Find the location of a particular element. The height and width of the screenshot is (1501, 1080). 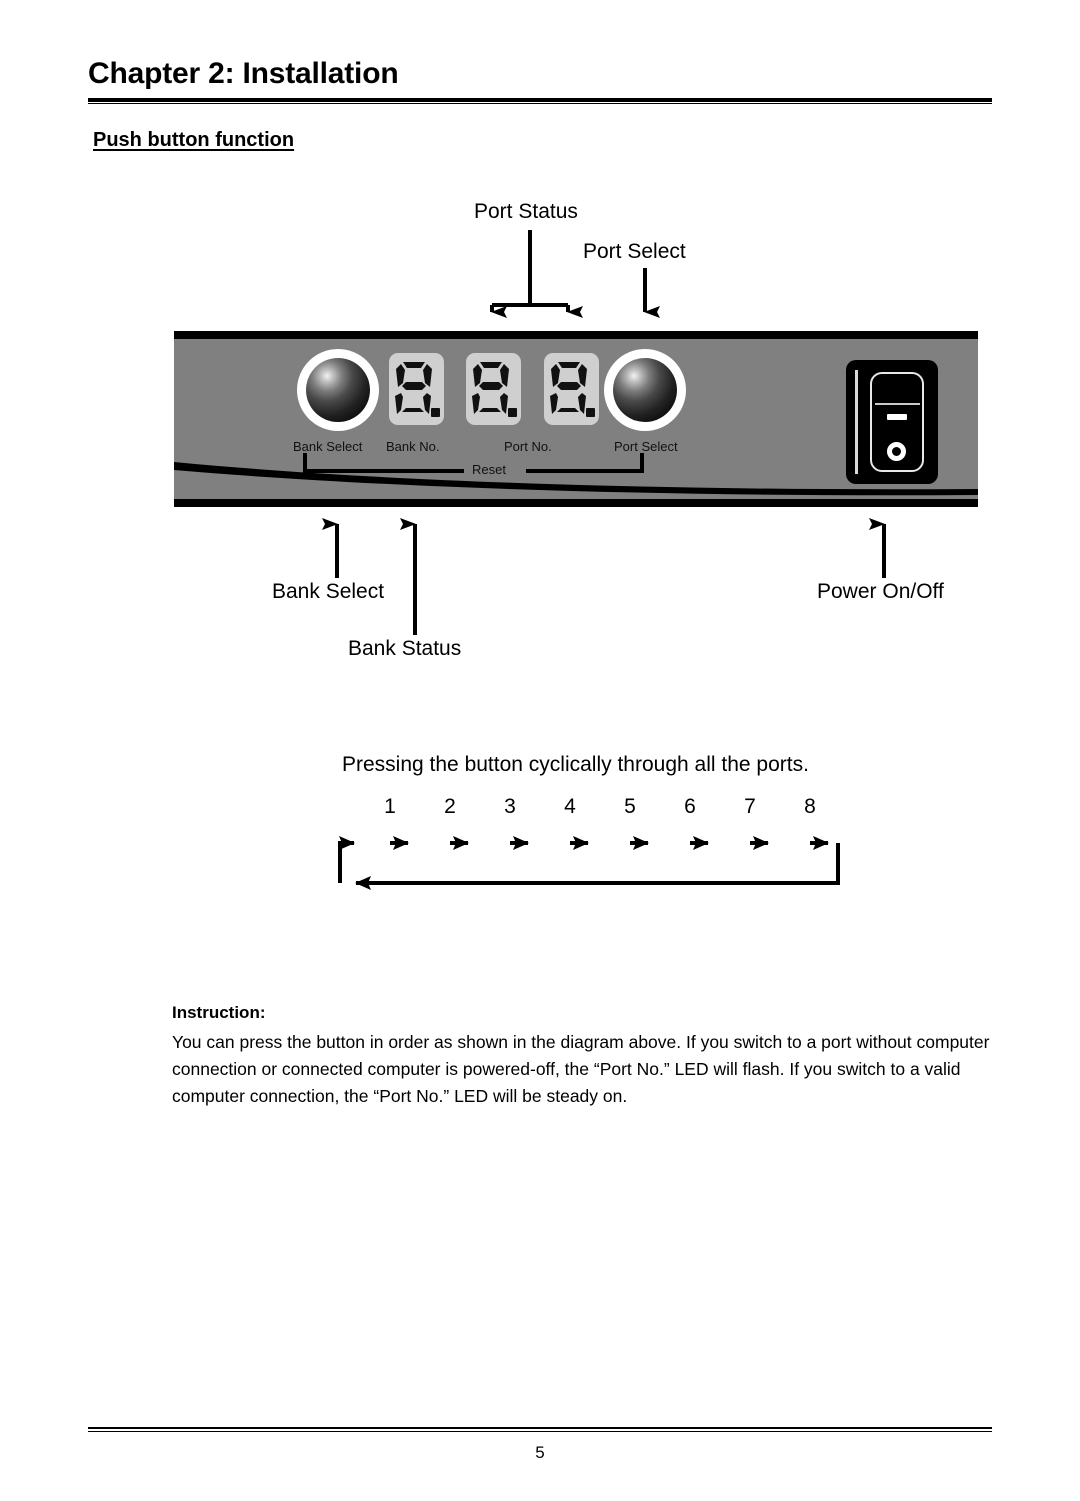

cycle-diagram: 1 2 3 4 5 6 7 8 is located at coordinates (590, 850).